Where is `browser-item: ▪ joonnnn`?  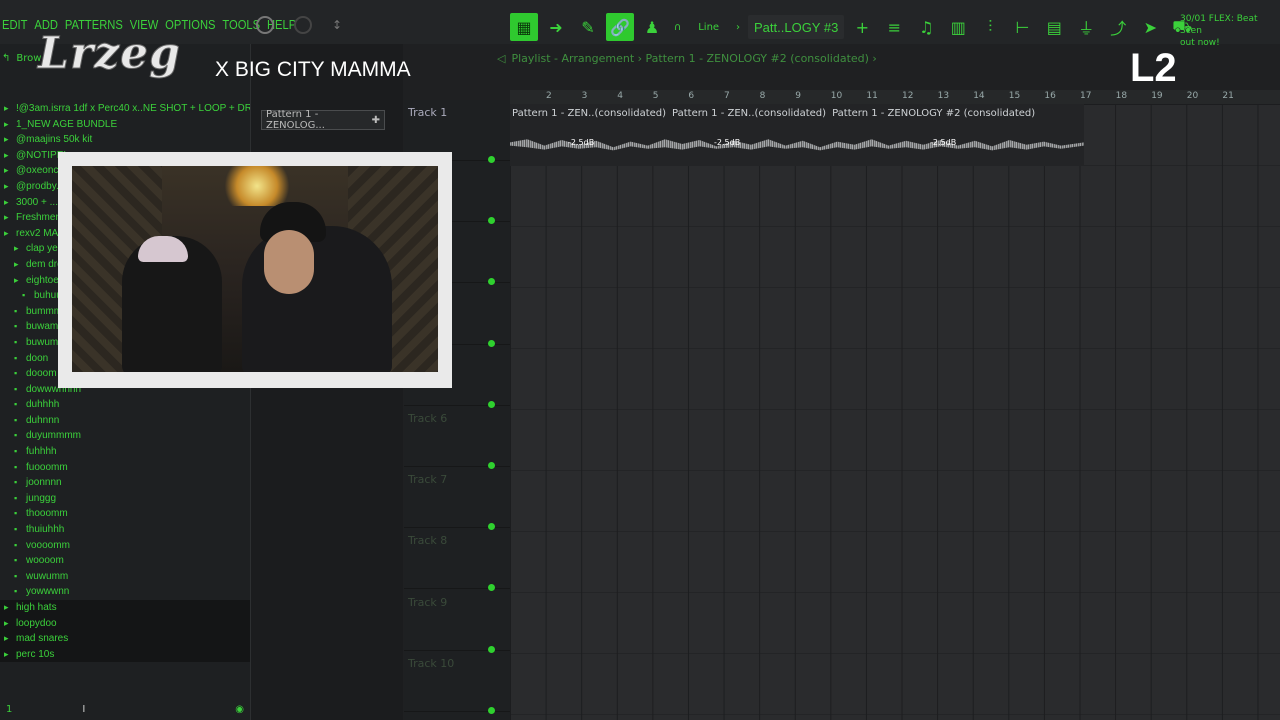 browser-item: ▪ joonnnn is located at coordinates (125, 483).